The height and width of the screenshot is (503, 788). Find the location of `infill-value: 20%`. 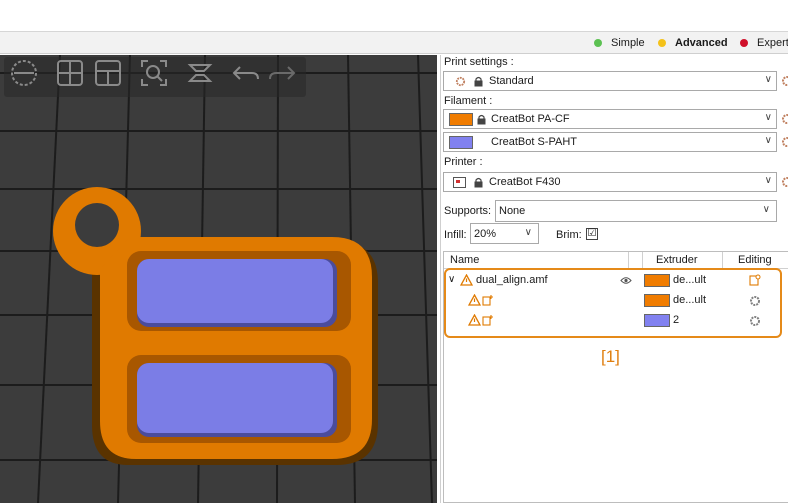

infill-value: 20% is located at coordinates (485, 234).